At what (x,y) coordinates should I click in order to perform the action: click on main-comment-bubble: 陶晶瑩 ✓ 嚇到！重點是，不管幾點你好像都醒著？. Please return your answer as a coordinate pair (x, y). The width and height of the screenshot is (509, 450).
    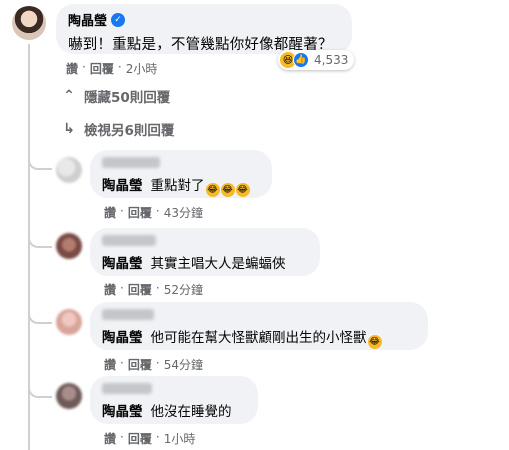
    Looking at the image, I should click on (204, 29).